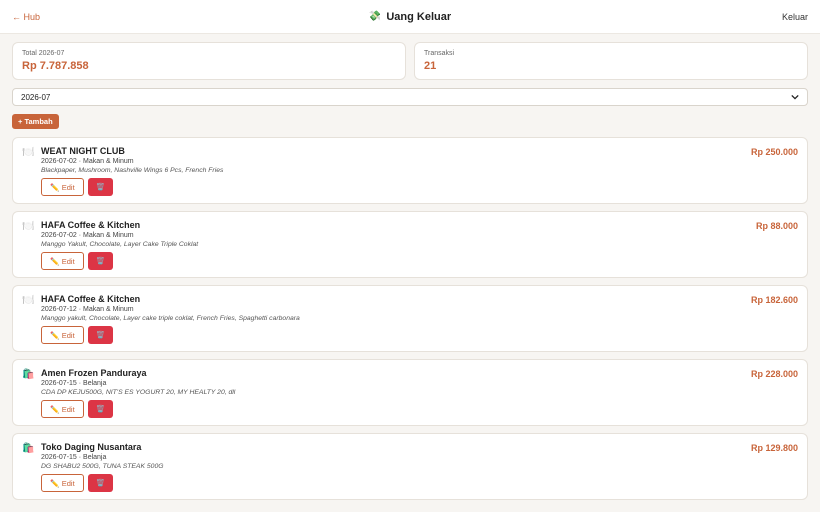 The width and height of the screenshot is (820, 512). What do you see at coordinates (419, 16) in the screenshot?
I see `page-title-text: Uang Keluar` at bounding box center [419, 16].